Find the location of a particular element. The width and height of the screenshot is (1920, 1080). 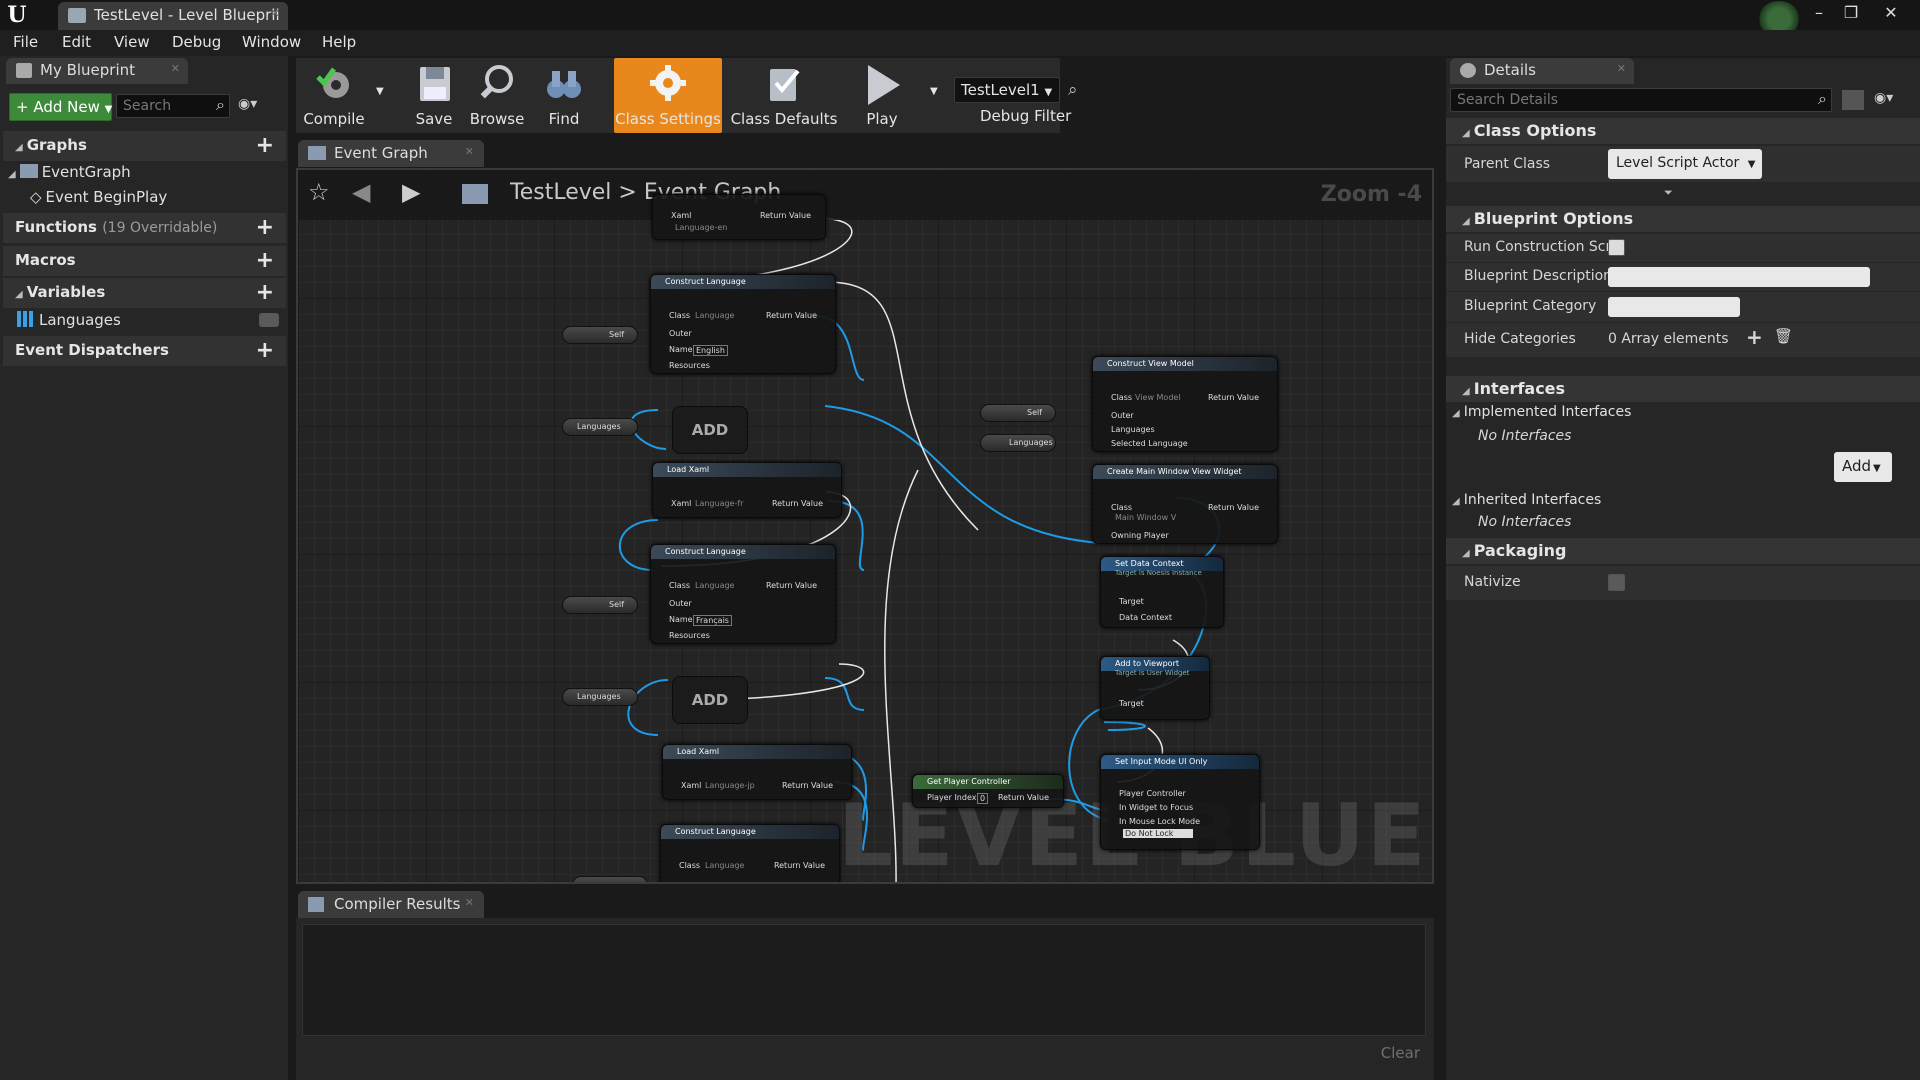

debug-search-icon: ⌕ is located at coordinates (1073, 90).